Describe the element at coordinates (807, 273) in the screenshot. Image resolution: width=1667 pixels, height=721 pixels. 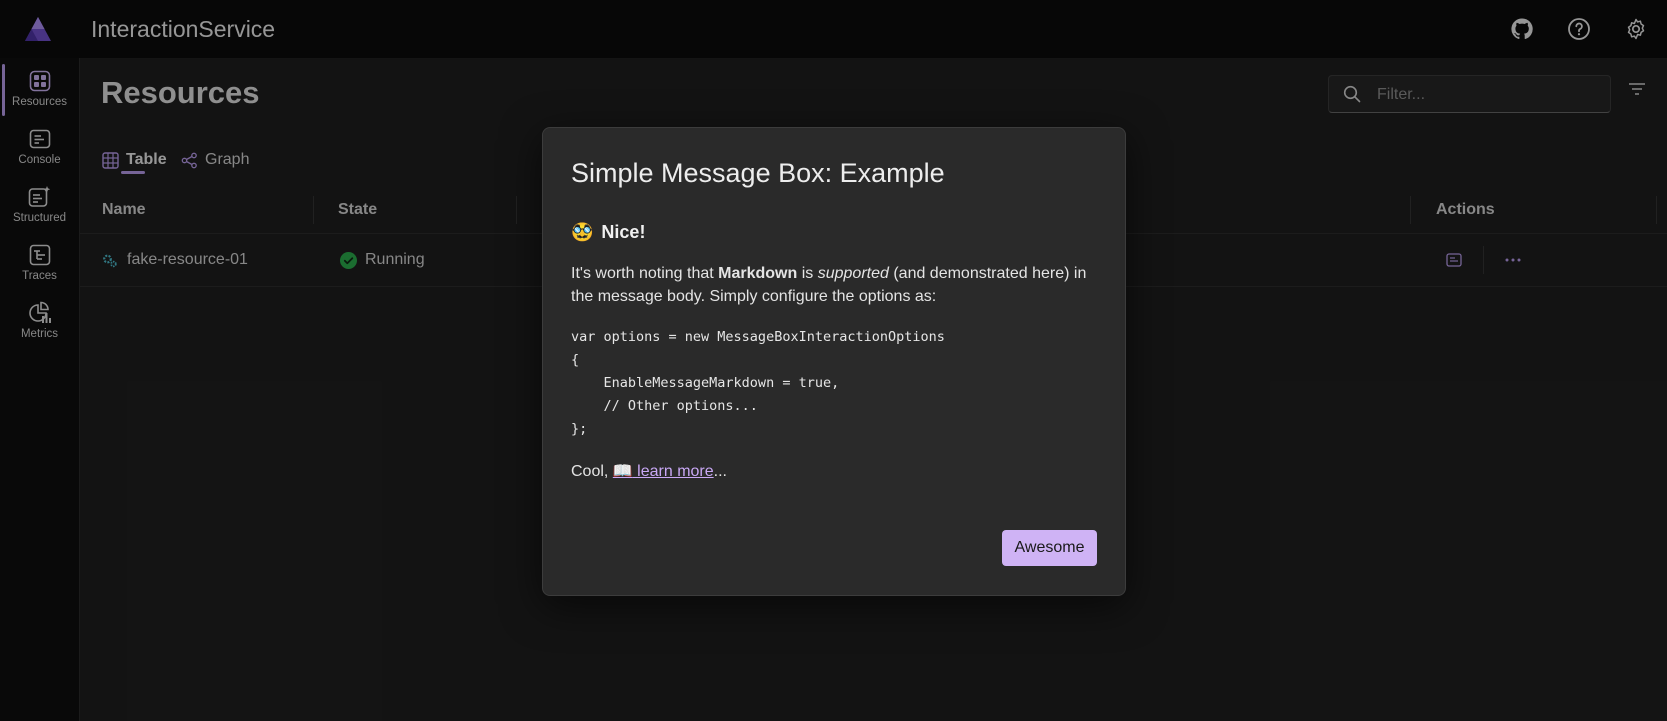
I see `message-text: is` at that location.